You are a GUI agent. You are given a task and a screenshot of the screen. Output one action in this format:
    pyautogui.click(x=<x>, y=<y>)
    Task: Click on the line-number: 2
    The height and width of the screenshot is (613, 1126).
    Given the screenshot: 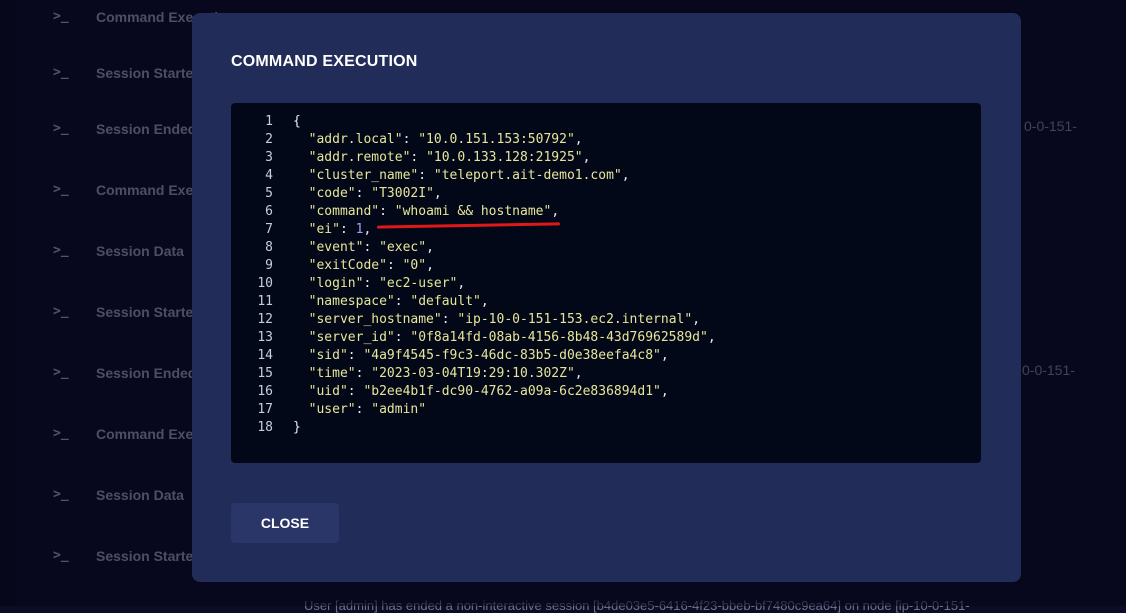 What is the action you would take?
    pyautogui.click(x=269, y=139)
    